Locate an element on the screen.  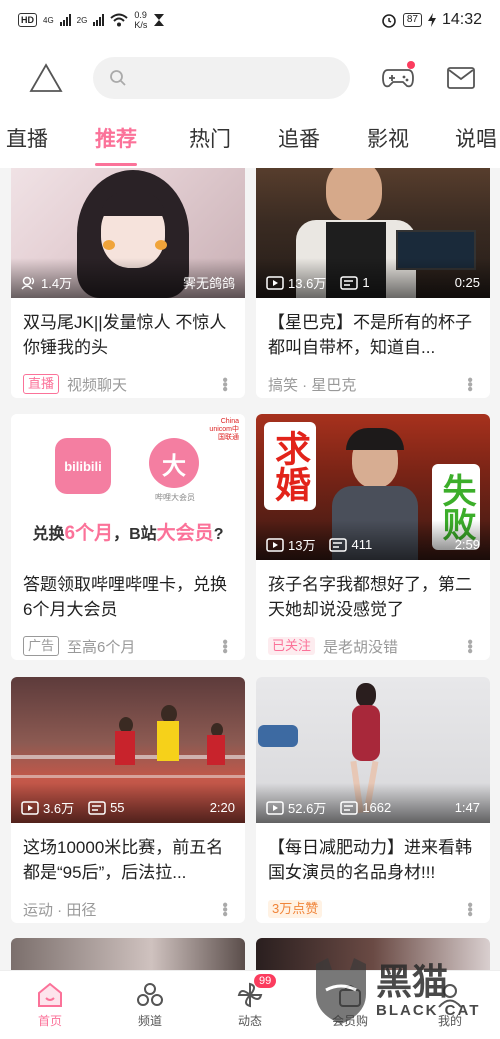
search-input is located at coordinates (235, 78).